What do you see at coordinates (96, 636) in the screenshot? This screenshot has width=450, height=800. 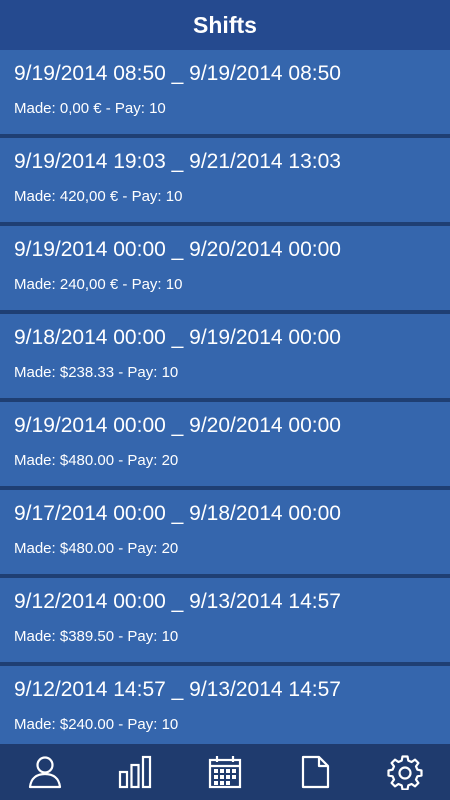 I see `shift-earnings: Made: $389.50 - Pay: 10` at bounding box center [96, 636].